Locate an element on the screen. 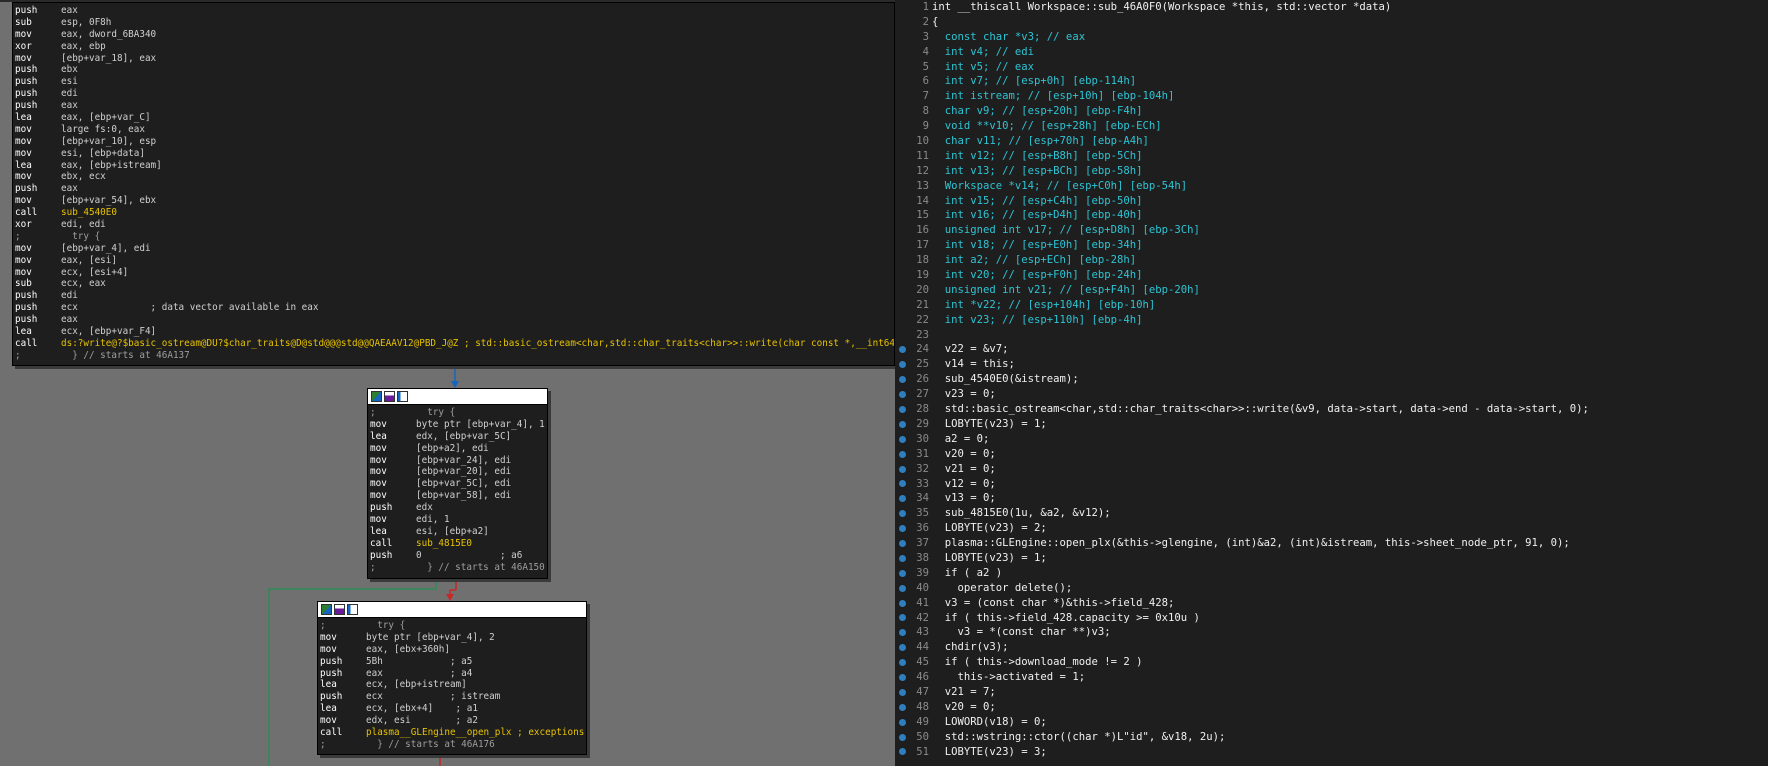 Image resolution: width=1768 pixels, height=766 pixels. pseudocode-line: 49 LOWORD(v18) = 0; is located at coordinates (1331, 722).